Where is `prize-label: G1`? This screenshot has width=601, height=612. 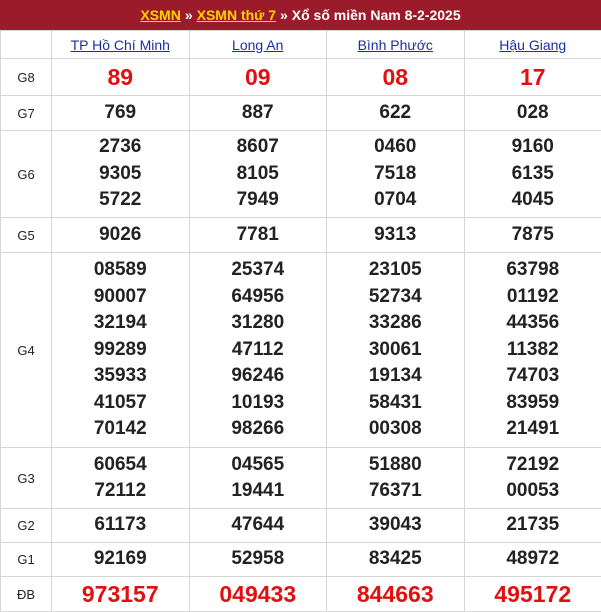
prize-label: G1 is located at coordinates (26, 560).